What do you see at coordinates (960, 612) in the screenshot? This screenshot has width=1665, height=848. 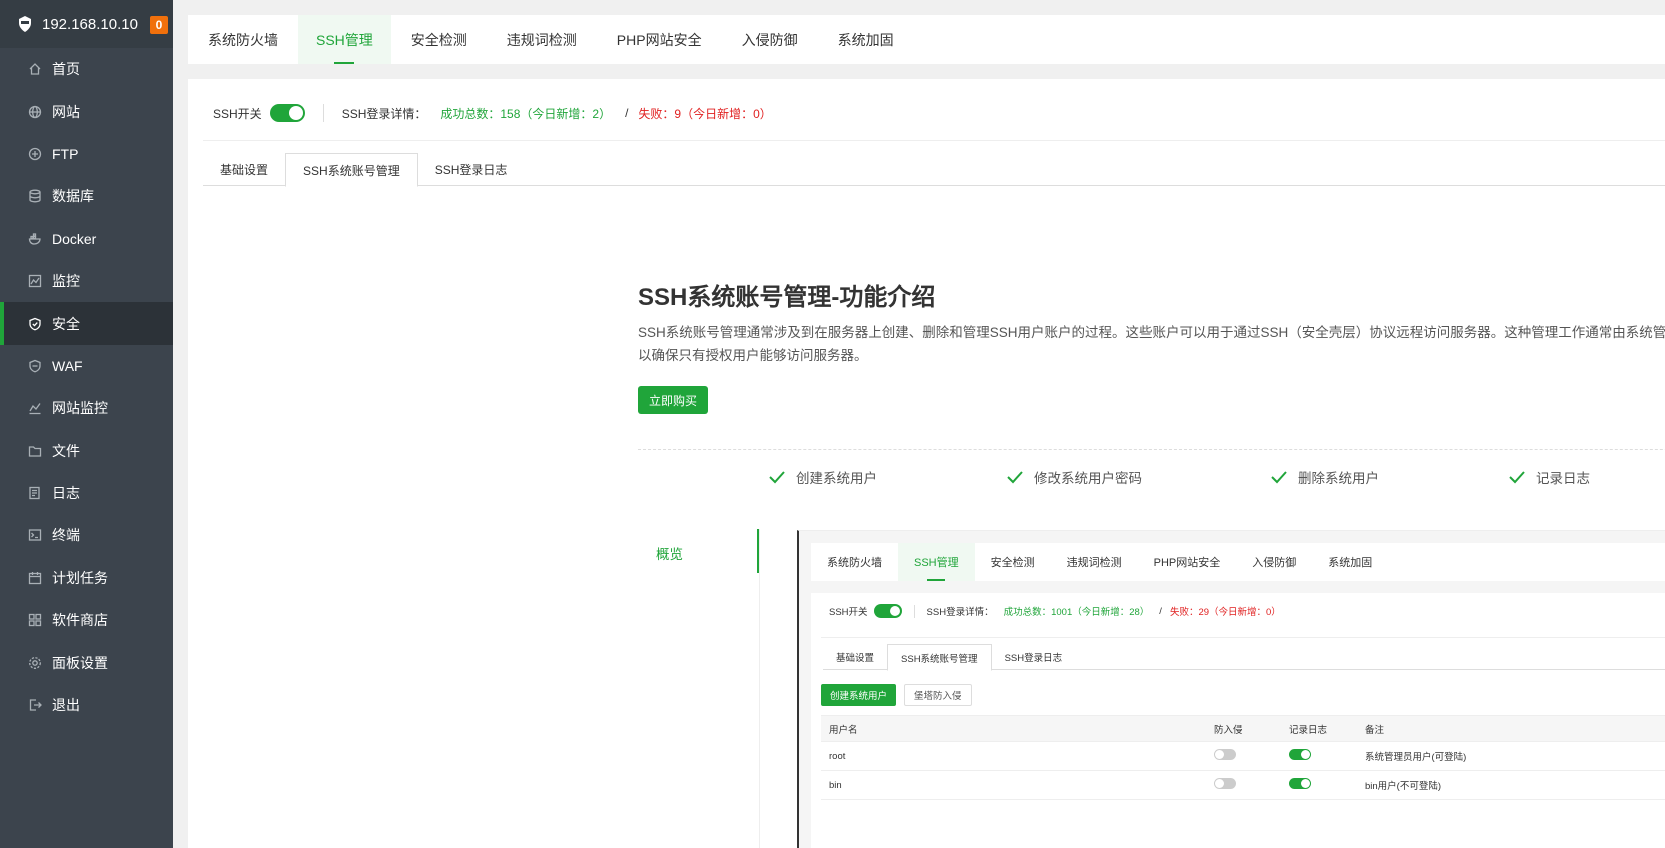 I see `preview-login-detail-label: SSH登录详情：` at bounding box center [960, 612].